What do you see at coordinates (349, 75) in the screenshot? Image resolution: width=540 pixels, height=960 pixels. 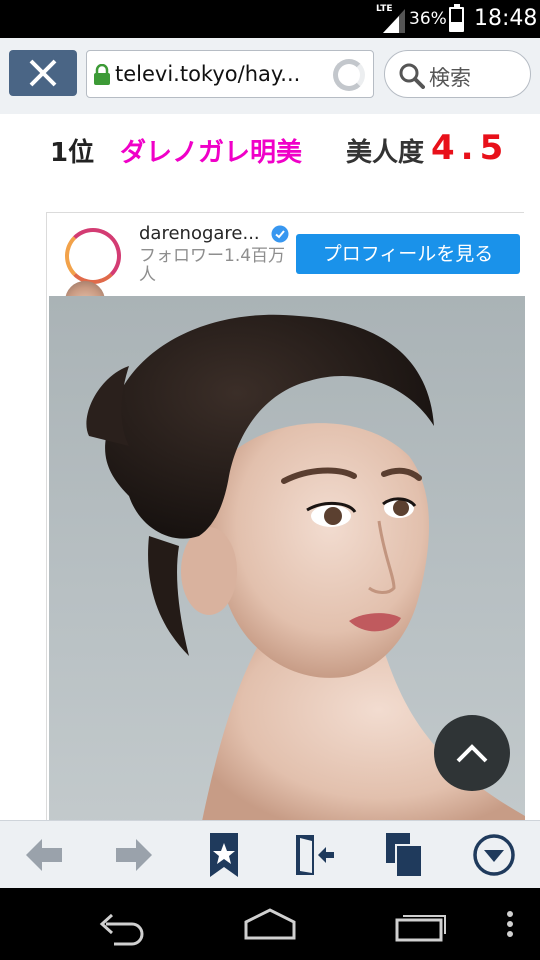 I see `loading-spinner-icon` at bounding box center [349, 75].